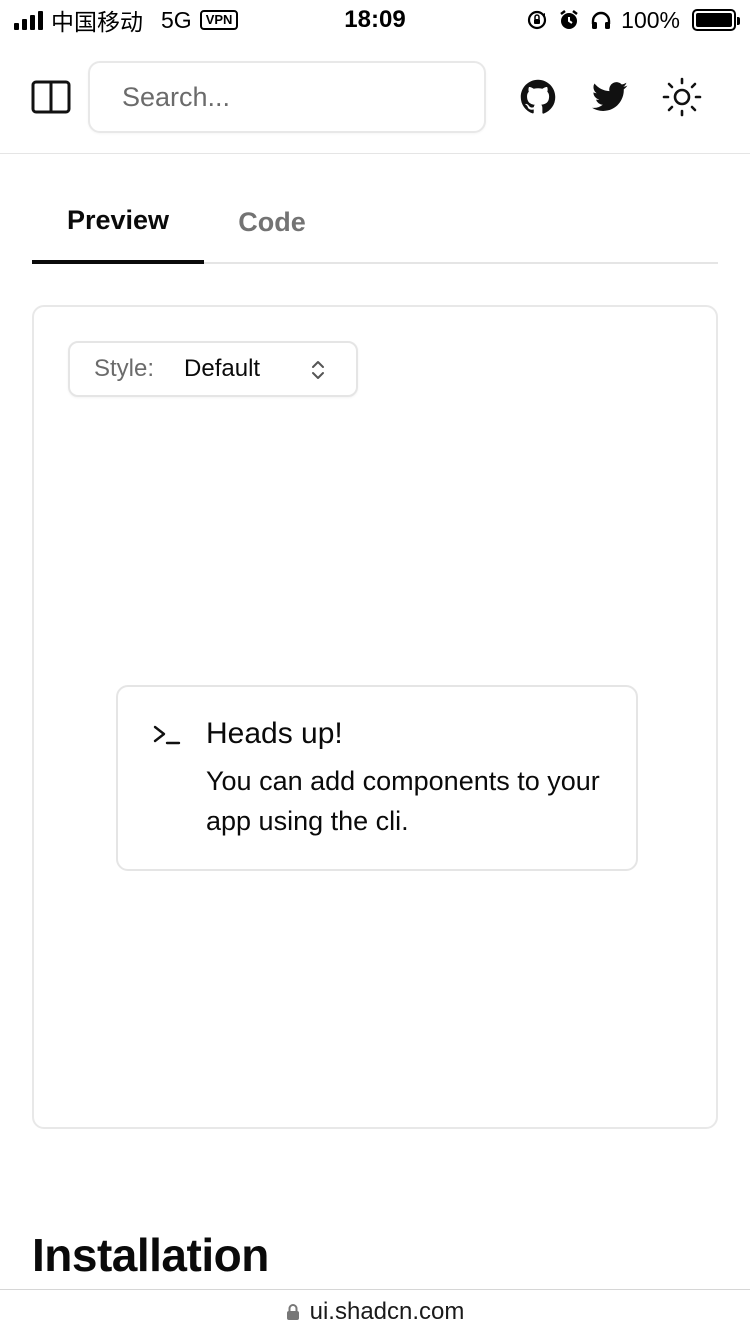 Image resolution: width=750 pixels, height=1334 pixels. I want to click on rotation-lock-icon, so click(537, 20).